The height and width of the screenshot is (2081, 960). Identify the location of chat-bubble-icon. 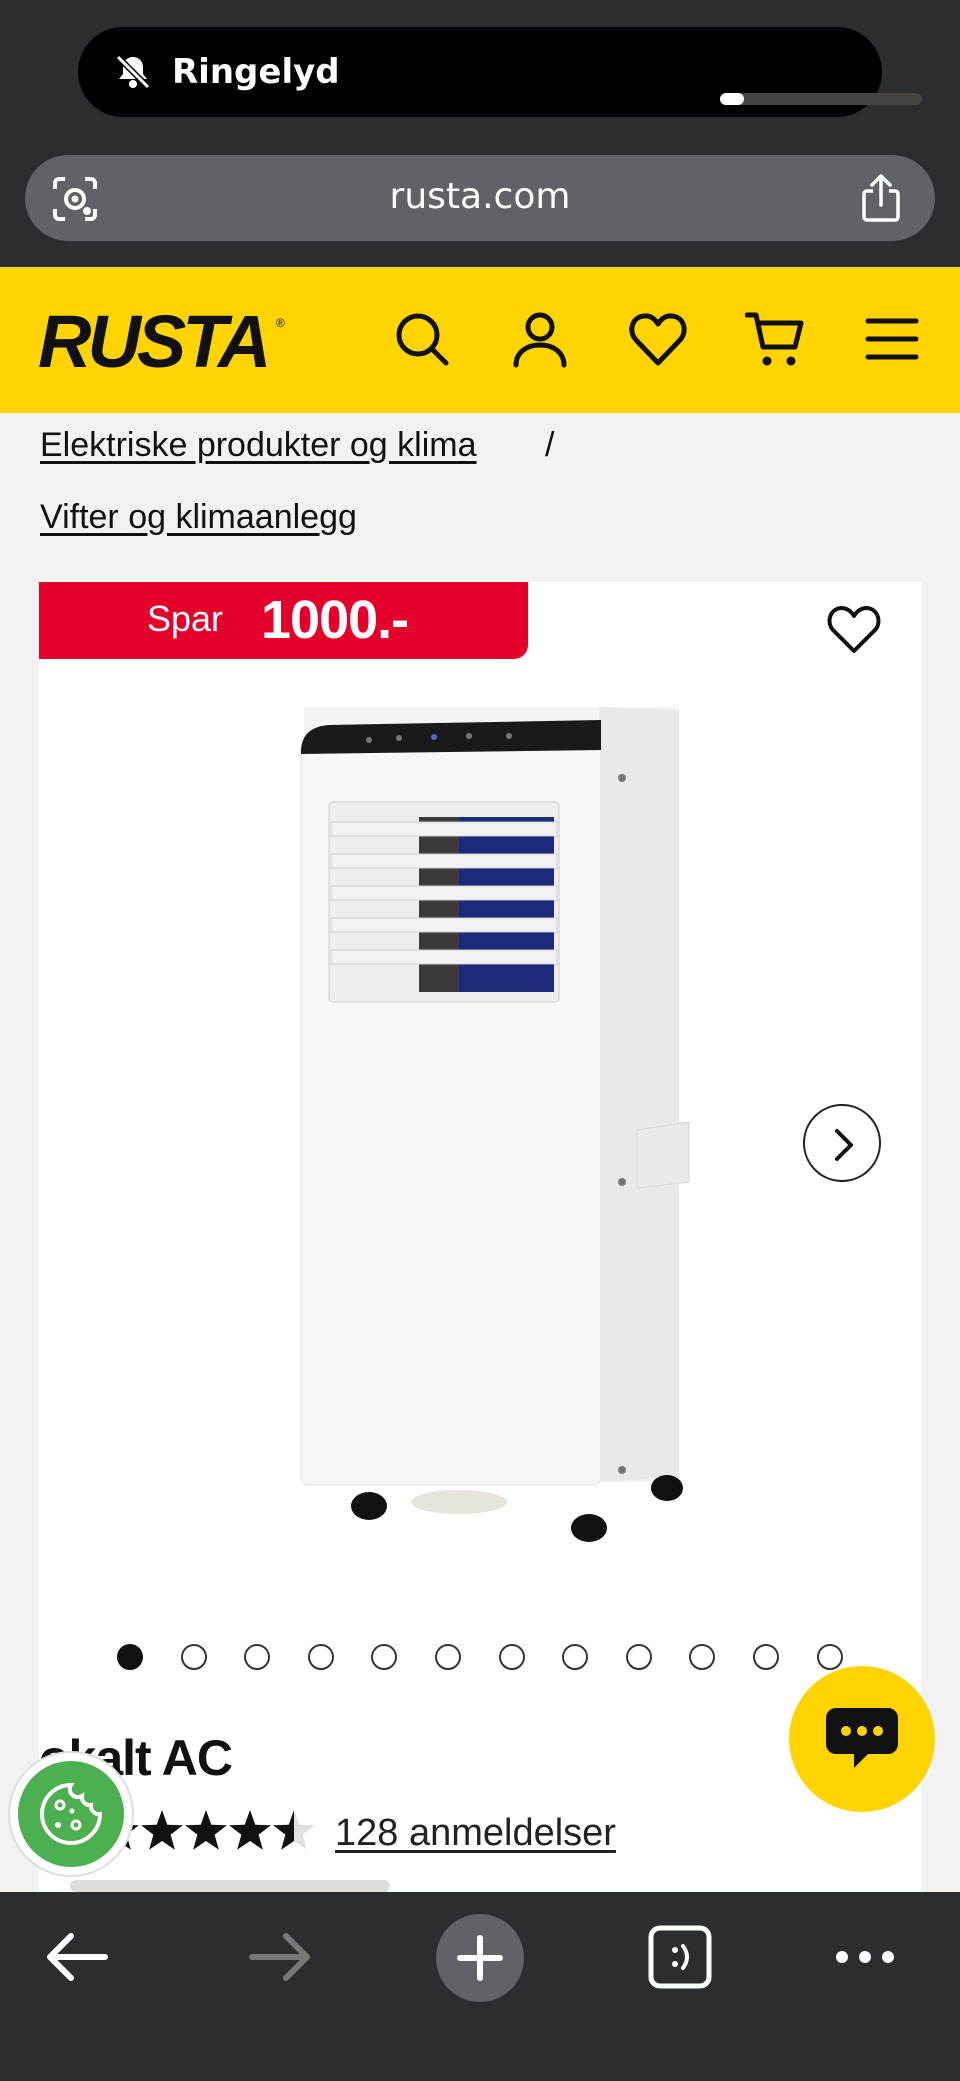
(862, 1738).